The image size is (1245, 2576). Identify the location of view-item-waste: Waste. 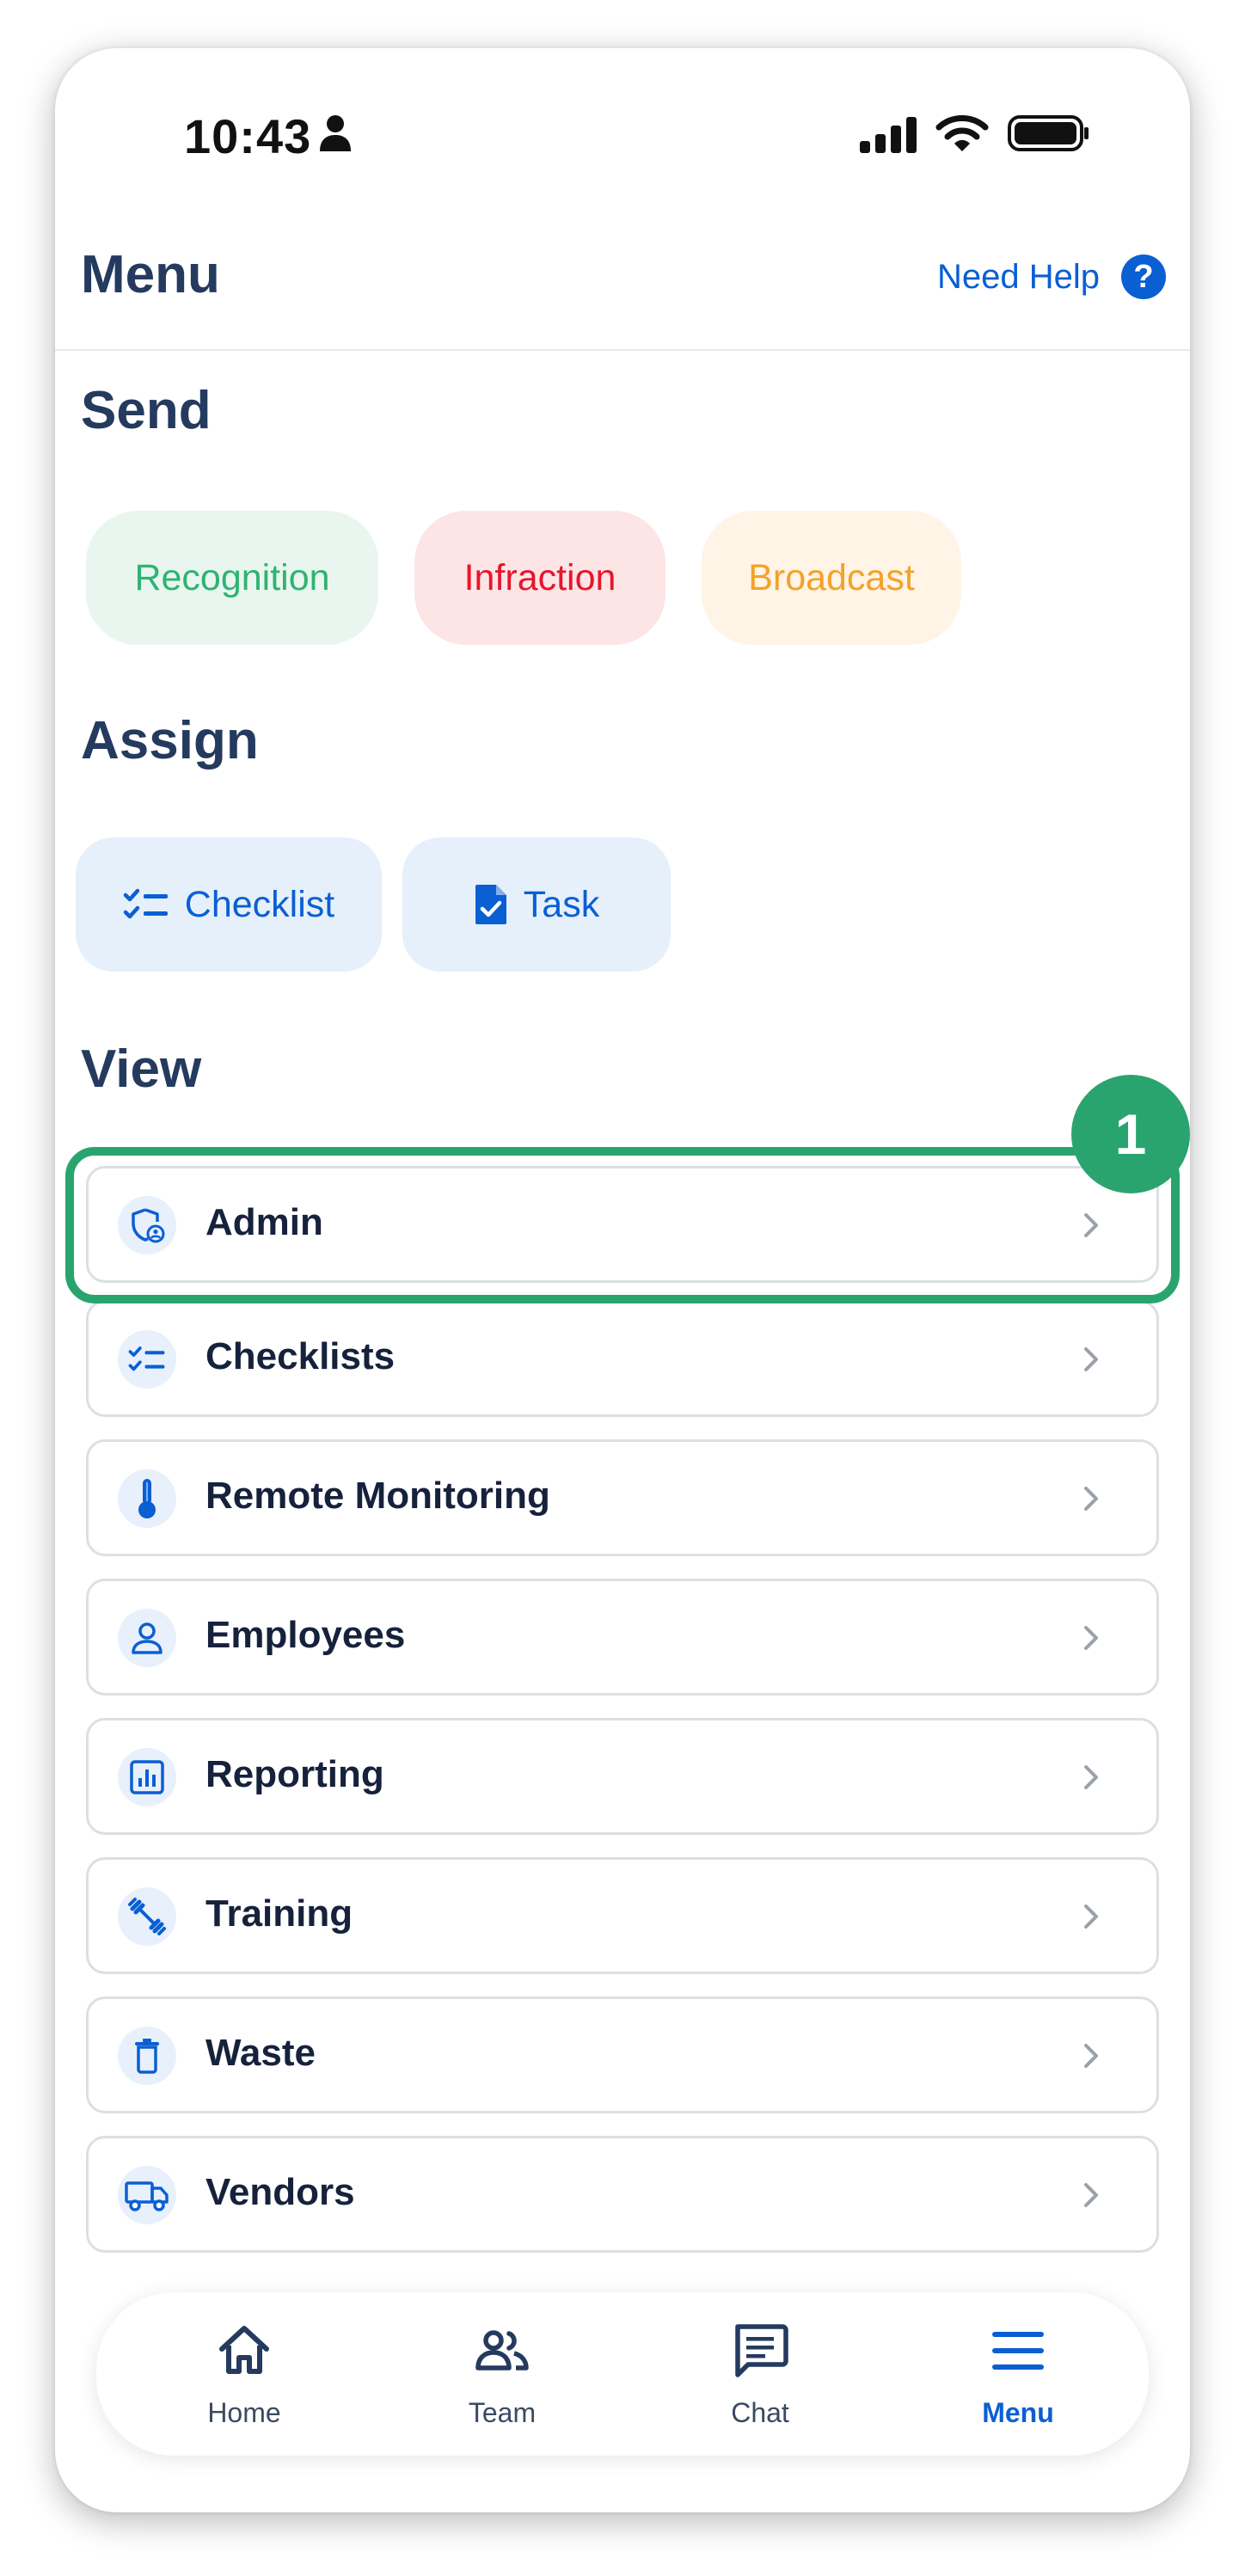
(622, 2054).